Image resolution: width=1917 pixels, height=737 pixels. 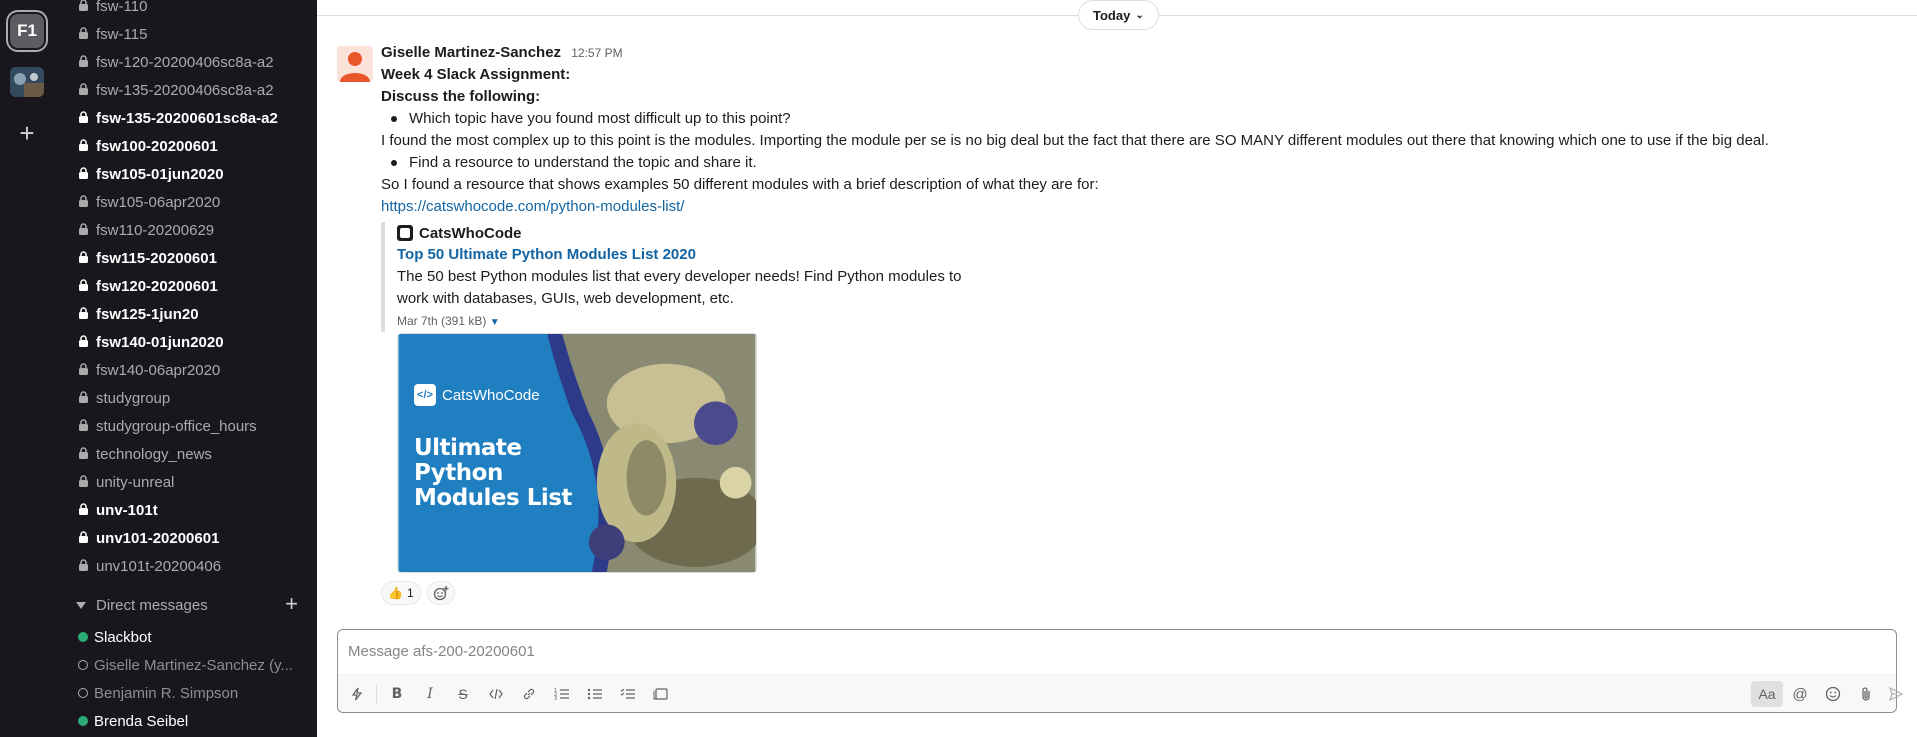 What do you see at coordinates (146, 230) in the screenshot?
I see `sidebar-channel: fsw110-20200629` at bounding box center [146, 230].